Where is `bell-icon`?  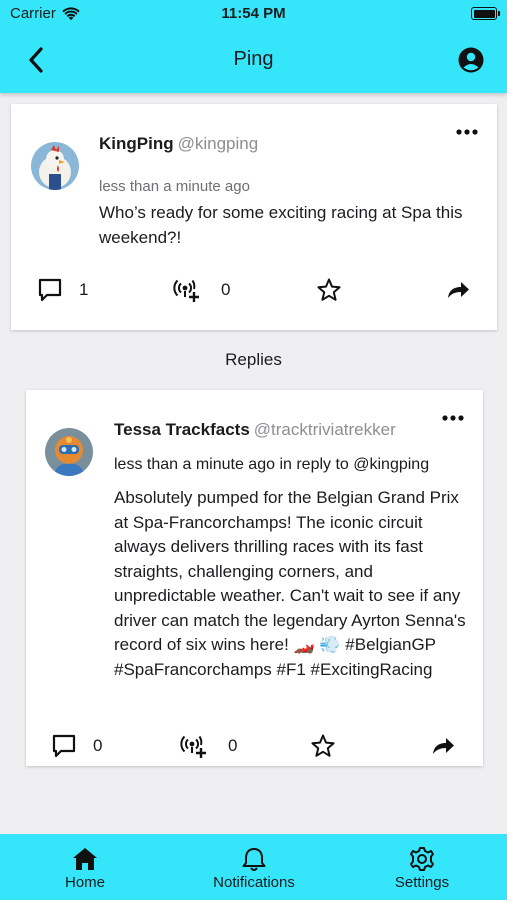 bell-icon is located at coordinates (254, 859).